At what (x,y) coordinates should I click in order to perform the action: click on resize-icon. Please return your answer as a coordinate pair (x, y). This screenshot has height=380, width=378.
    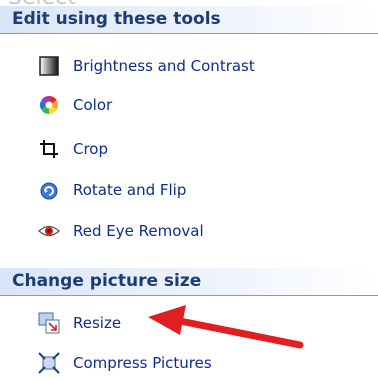
    Looking at the image, I should click on (49, 323).